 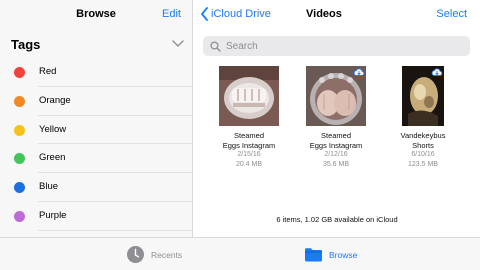 I want to click on file-item: Steamed Eggs Instagram 2/12/16 35.6 MB, so click(x=336, y=117).